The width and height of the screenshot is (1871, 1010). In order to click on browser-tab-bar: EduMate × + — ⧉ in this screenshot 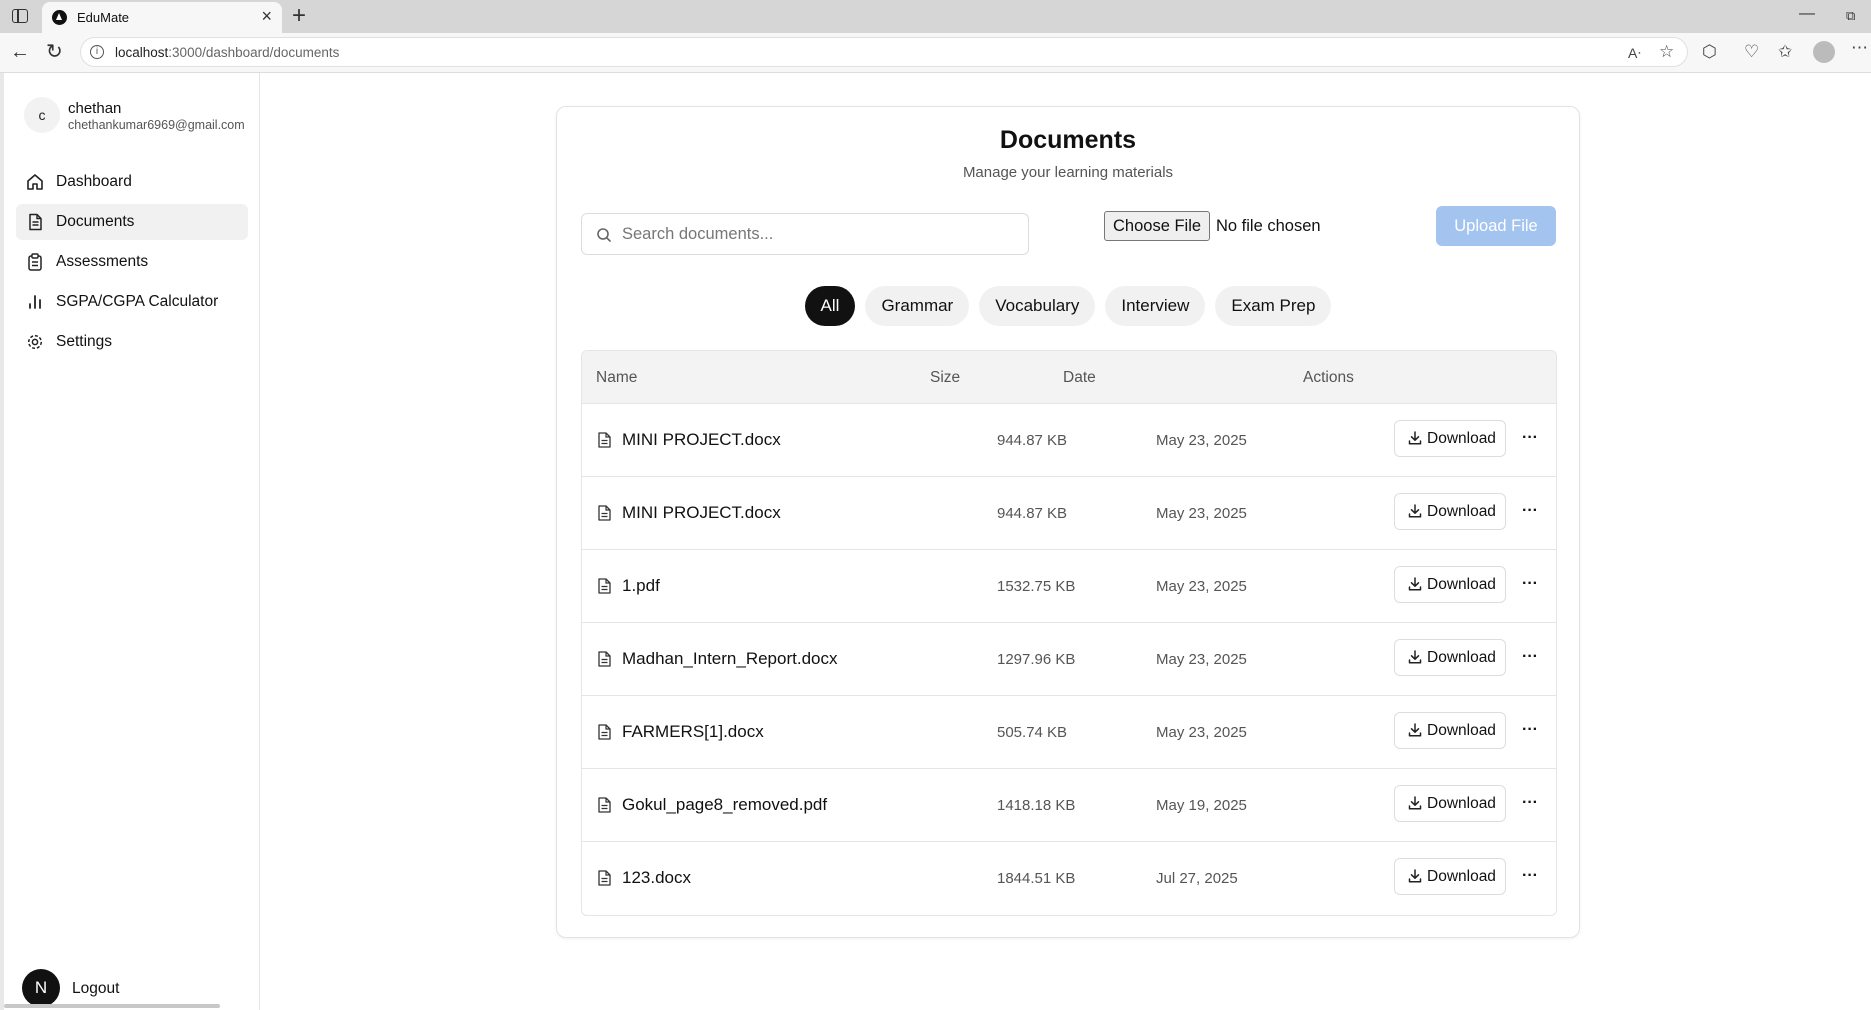, I will do `click(935, 16)`.